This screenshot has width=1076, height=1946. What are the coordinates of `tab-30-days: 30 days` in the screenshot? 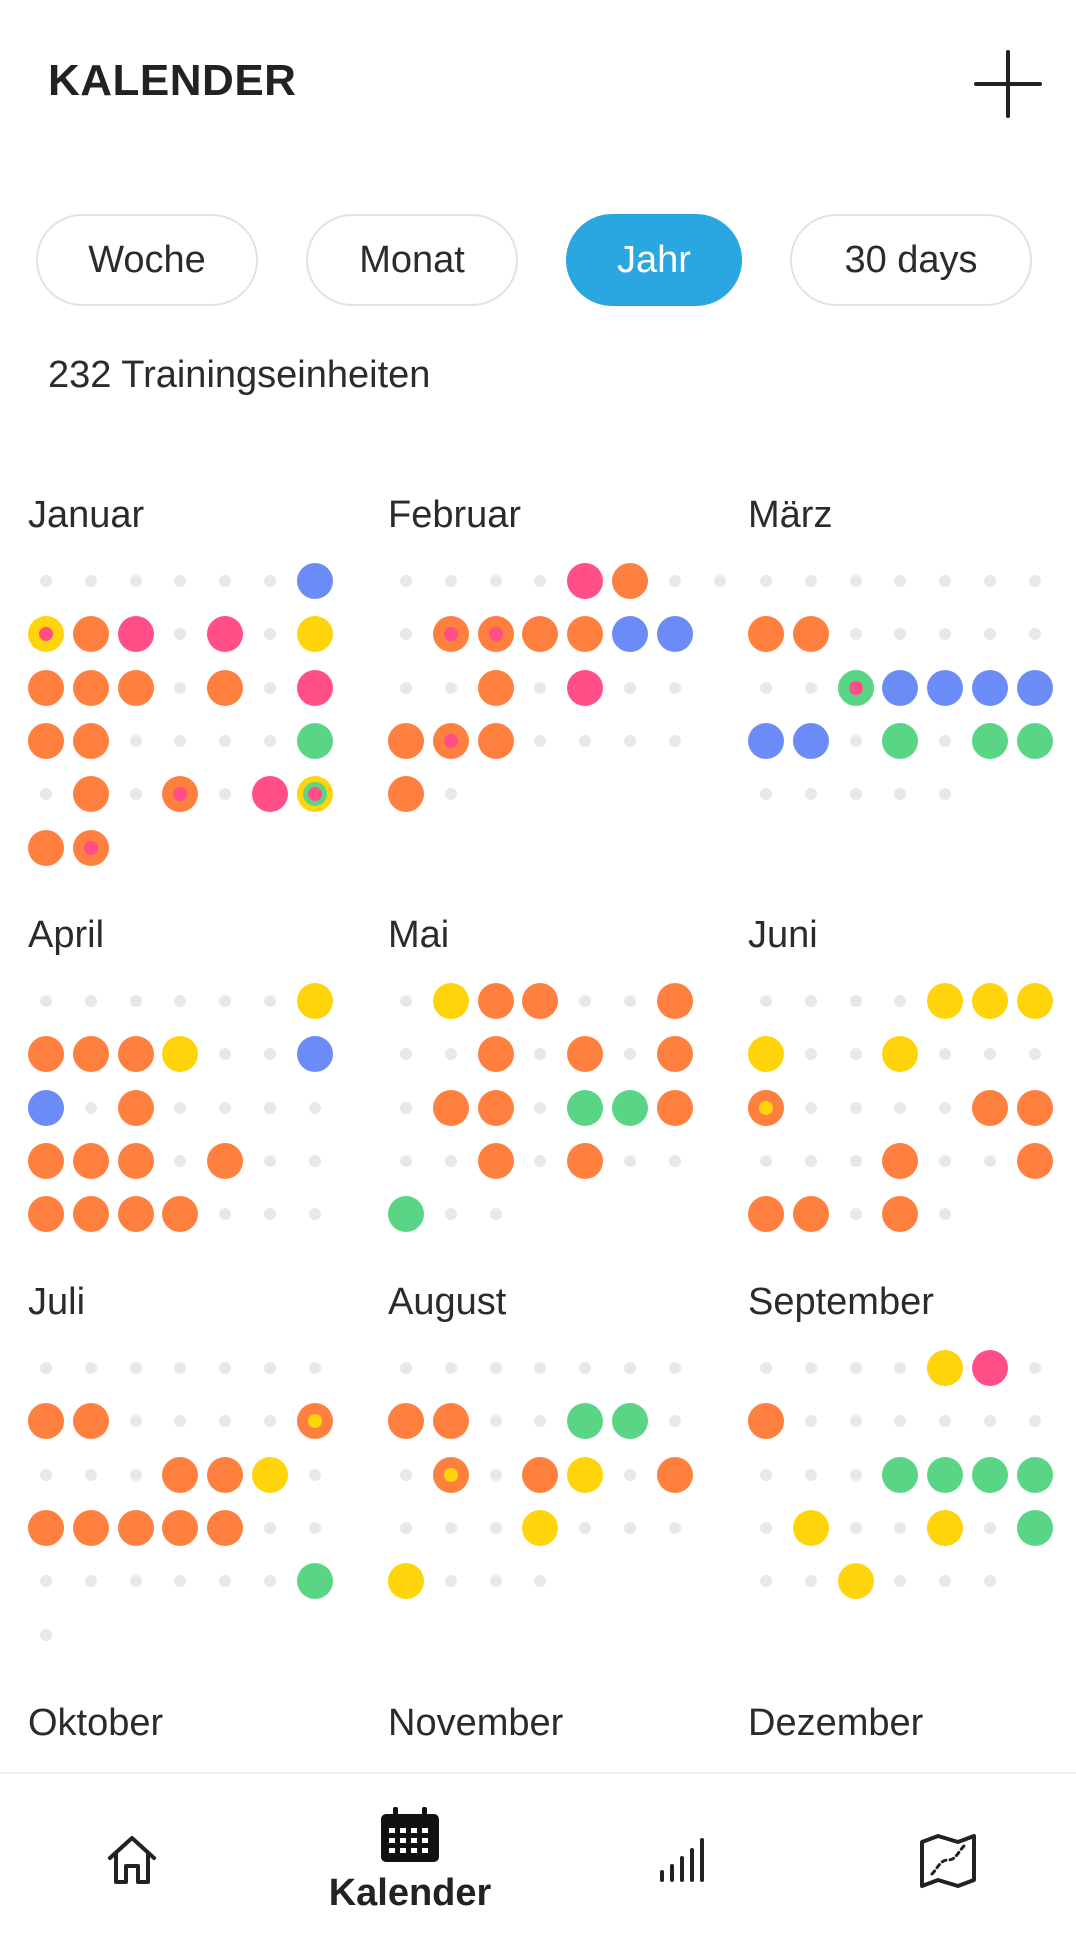 It's located at (911, 260).